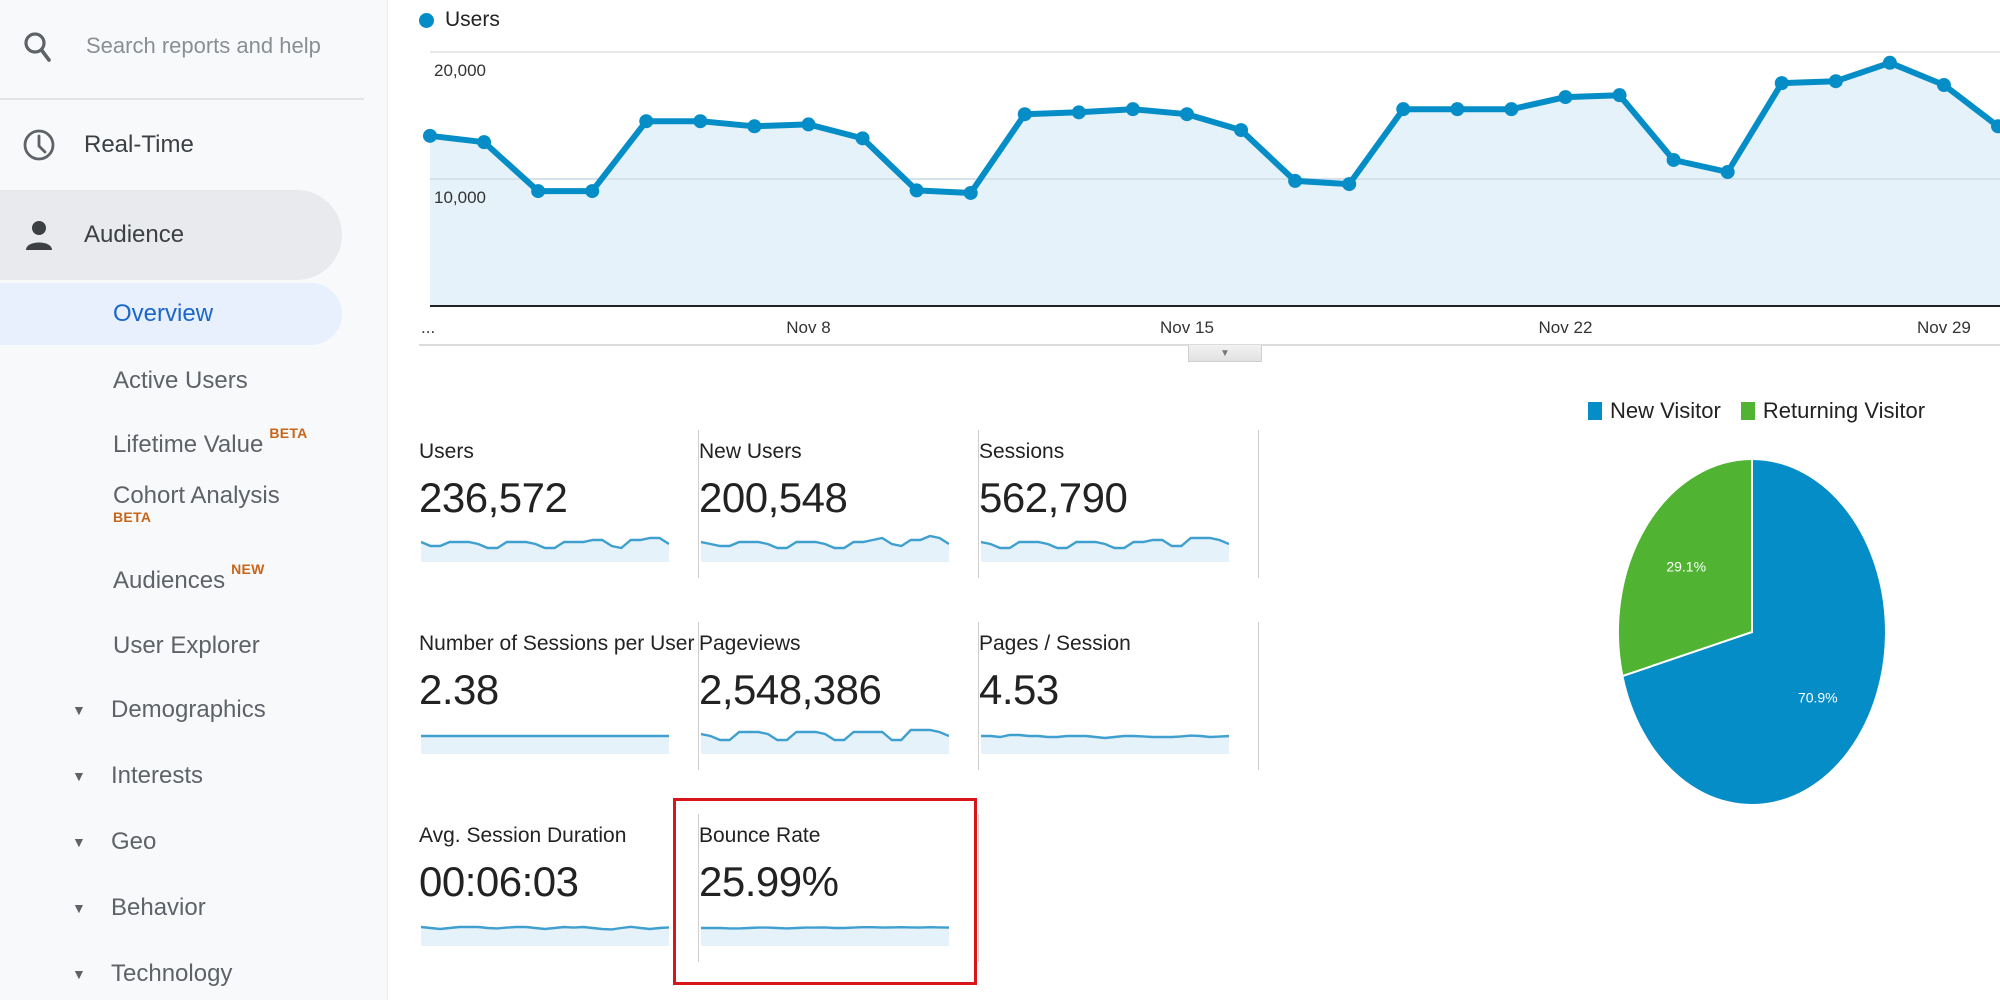 The image size is (2000, 1000). Describe the element at coordinates (1751, 631) in the screenshot. I see `visitor-pie-chart: 70.9% 29.1%` at that location.